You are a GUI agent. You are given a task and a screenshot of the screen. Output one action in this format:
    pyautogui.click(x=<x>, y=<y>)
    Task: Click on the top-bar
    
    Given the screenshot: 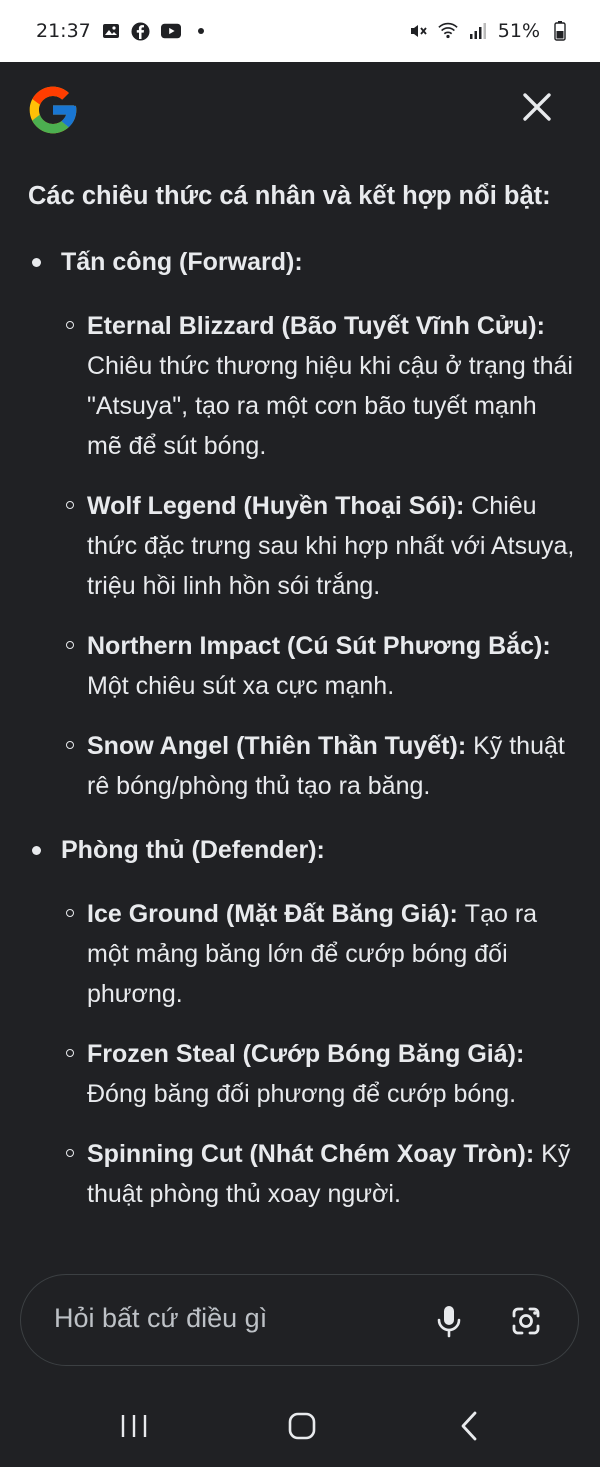 What is the action you would take?
    pyautogui.click(x=300, y=107)
    